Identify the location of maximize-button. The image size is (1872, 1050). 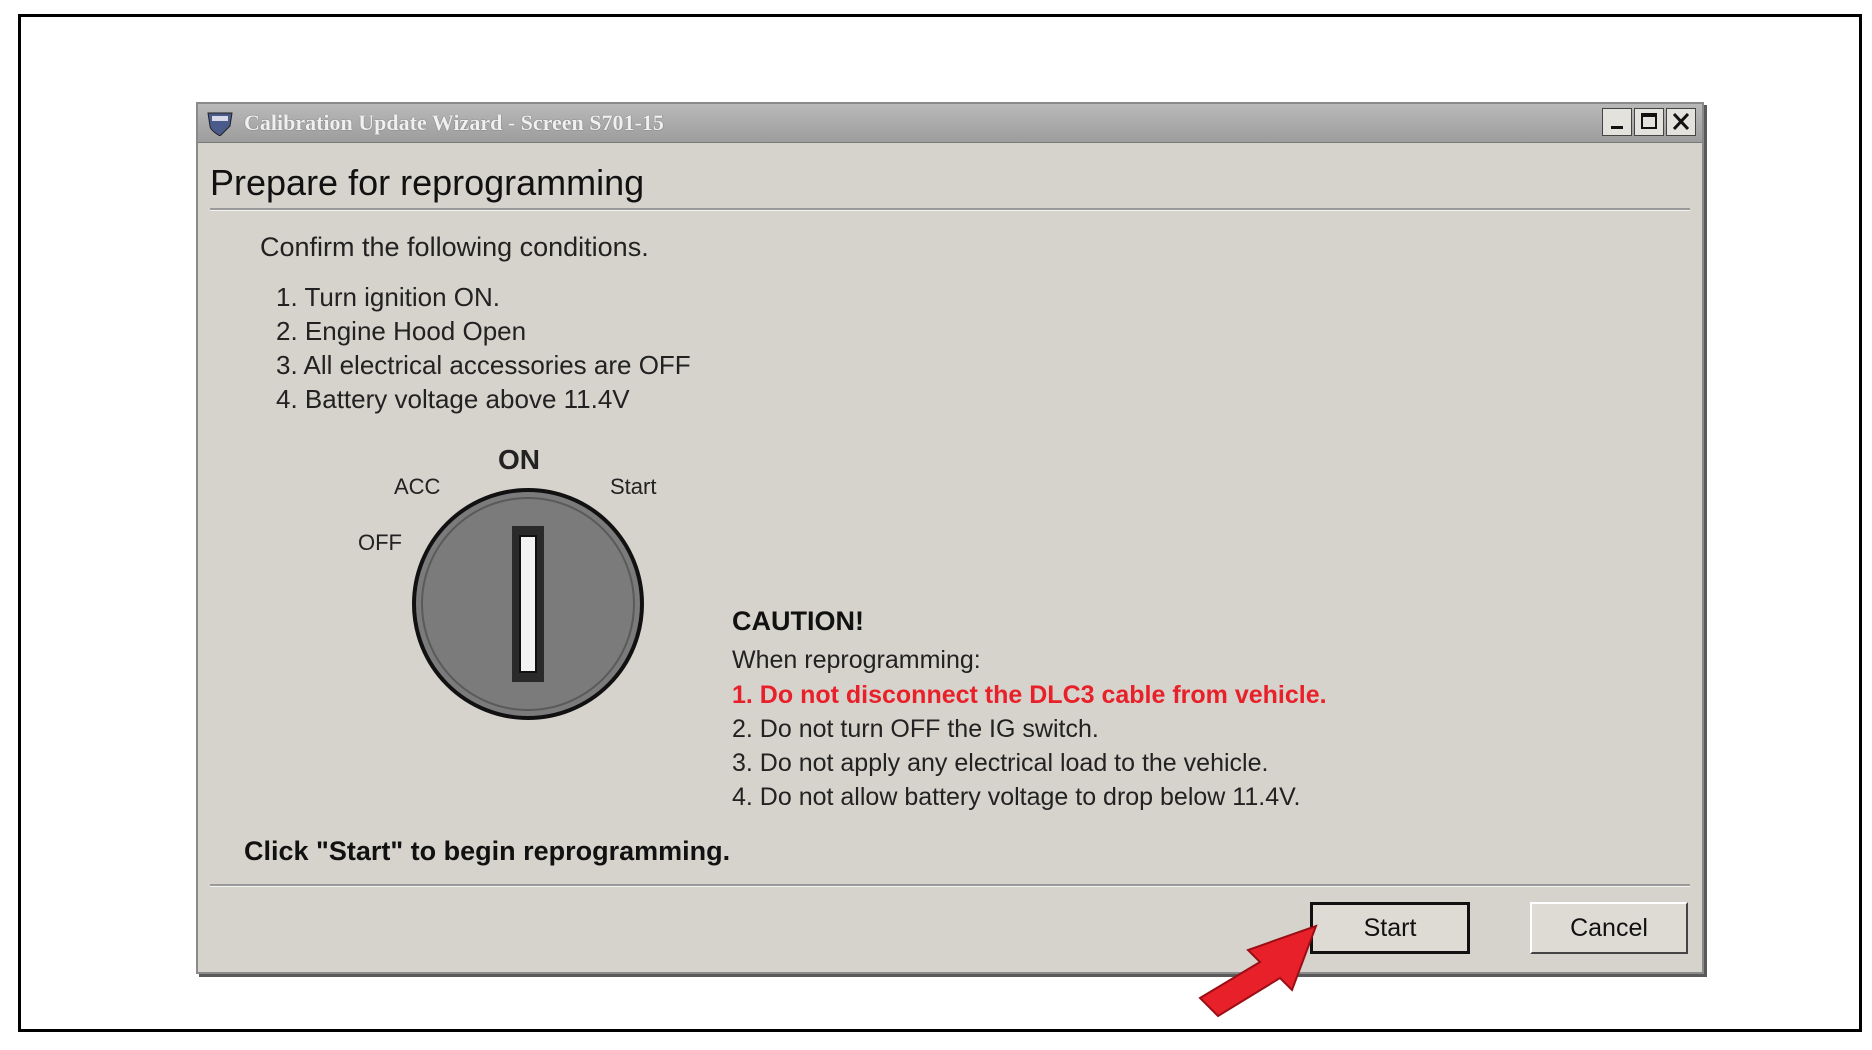
(1649, 122).